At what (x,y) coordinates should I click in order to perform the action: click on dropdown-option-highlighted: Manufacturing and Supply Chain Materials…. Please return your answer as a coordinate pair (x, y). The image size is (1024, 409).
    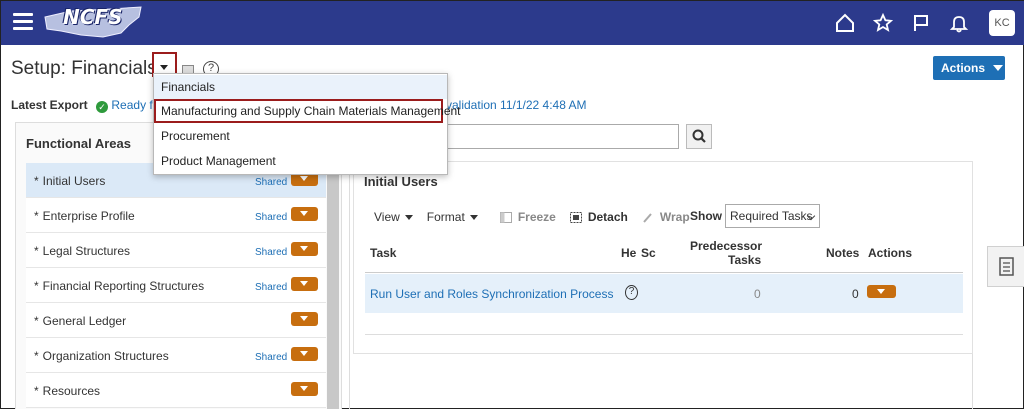
    Looking at the image, I should click on (307, 111).